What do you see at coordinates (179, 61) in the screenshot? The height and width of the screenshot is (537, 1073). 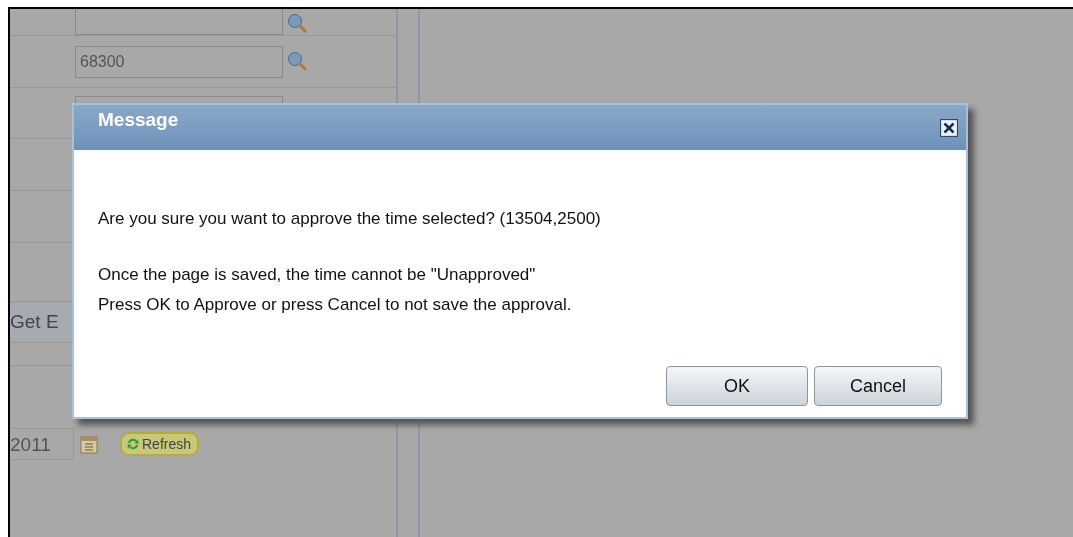 I see `input-field: 68300` at bounding box center [179, 61].